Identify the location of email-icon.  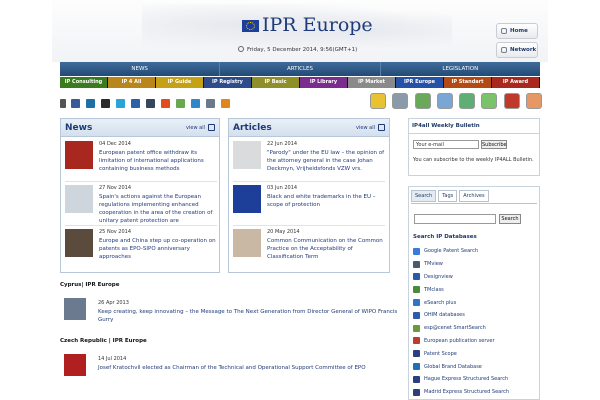
(195, 103).